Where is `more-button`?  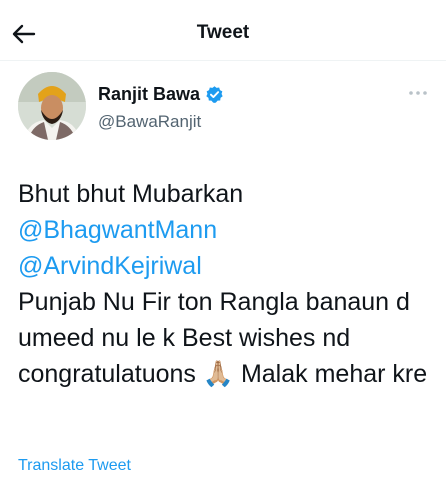
more-button is located at coordinates (418, 93).